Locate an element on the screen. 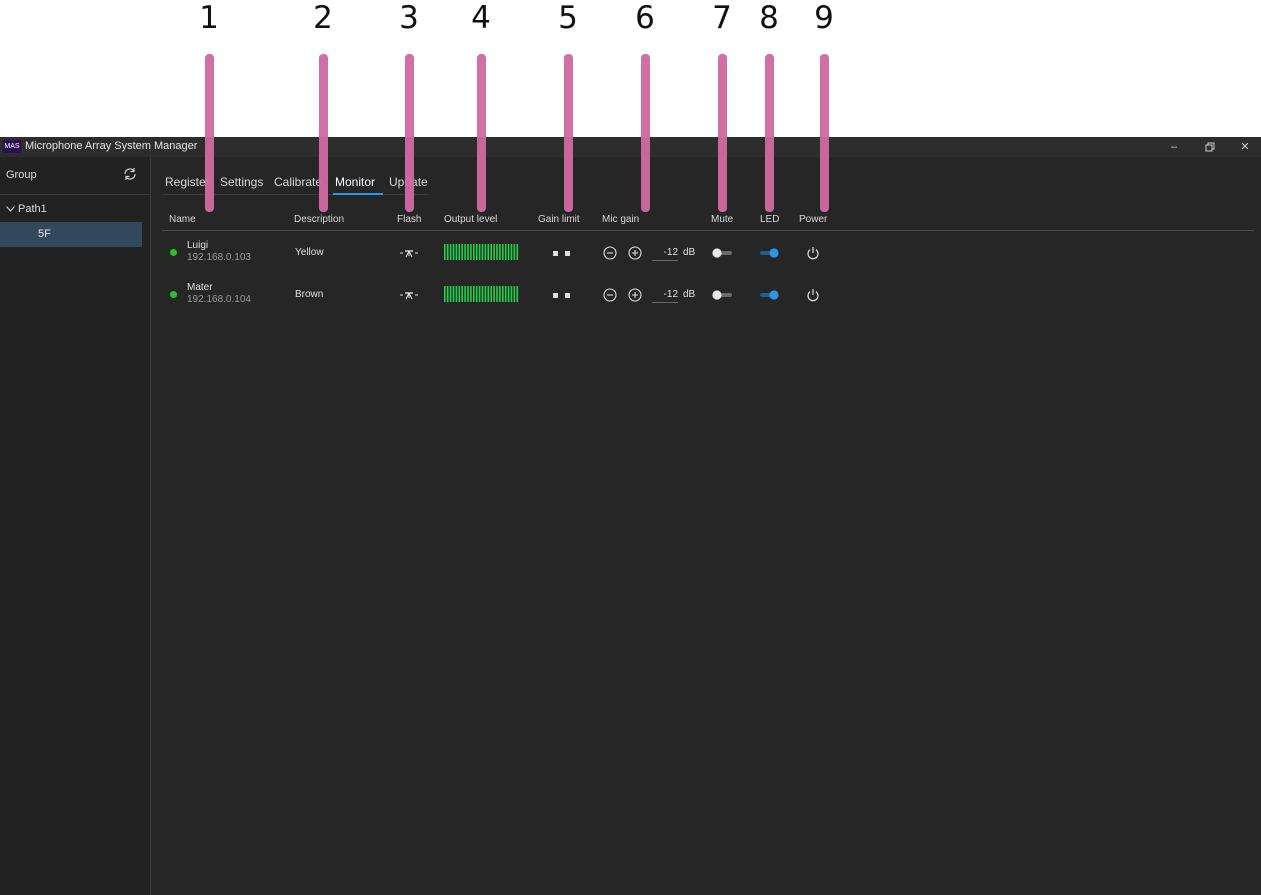 The width and height of the screenshot is (1261, 895). callout-number-3: 3 is located at coordinates (409, 18).